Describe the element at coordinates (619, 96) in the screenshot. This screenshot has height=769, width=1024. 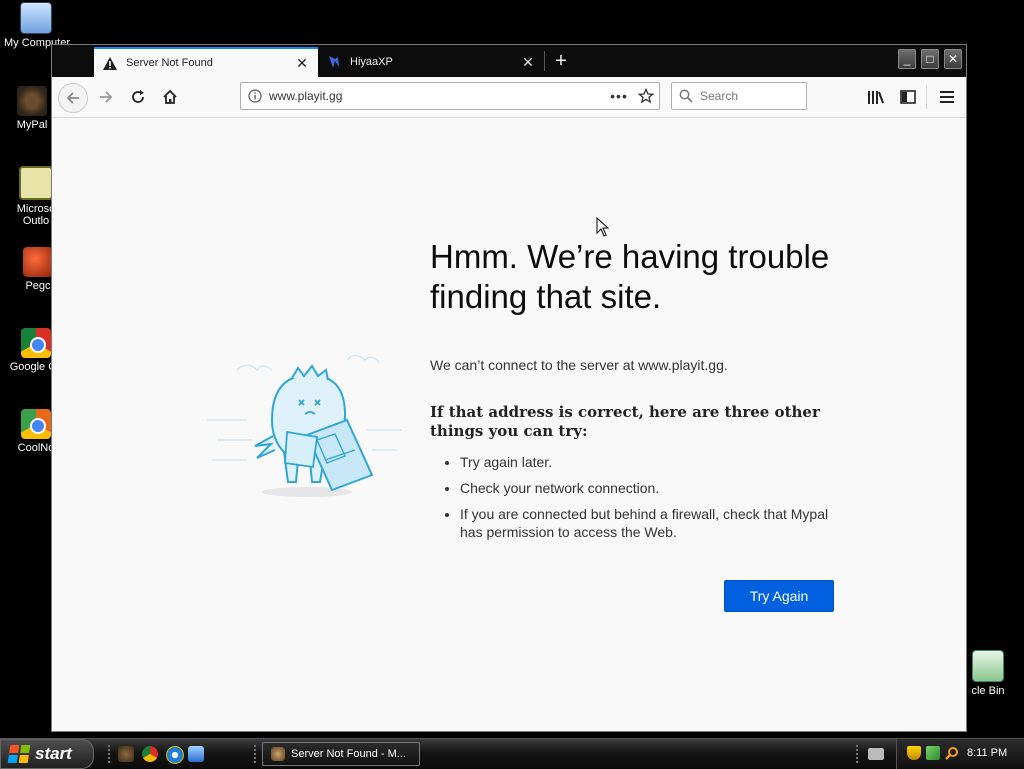
I see `page-actions-button: •••` at that location.